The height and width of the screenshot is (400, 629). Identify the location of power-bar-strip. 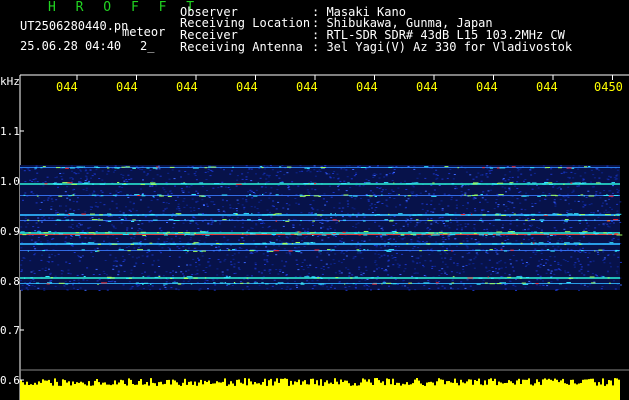
(320, 389).